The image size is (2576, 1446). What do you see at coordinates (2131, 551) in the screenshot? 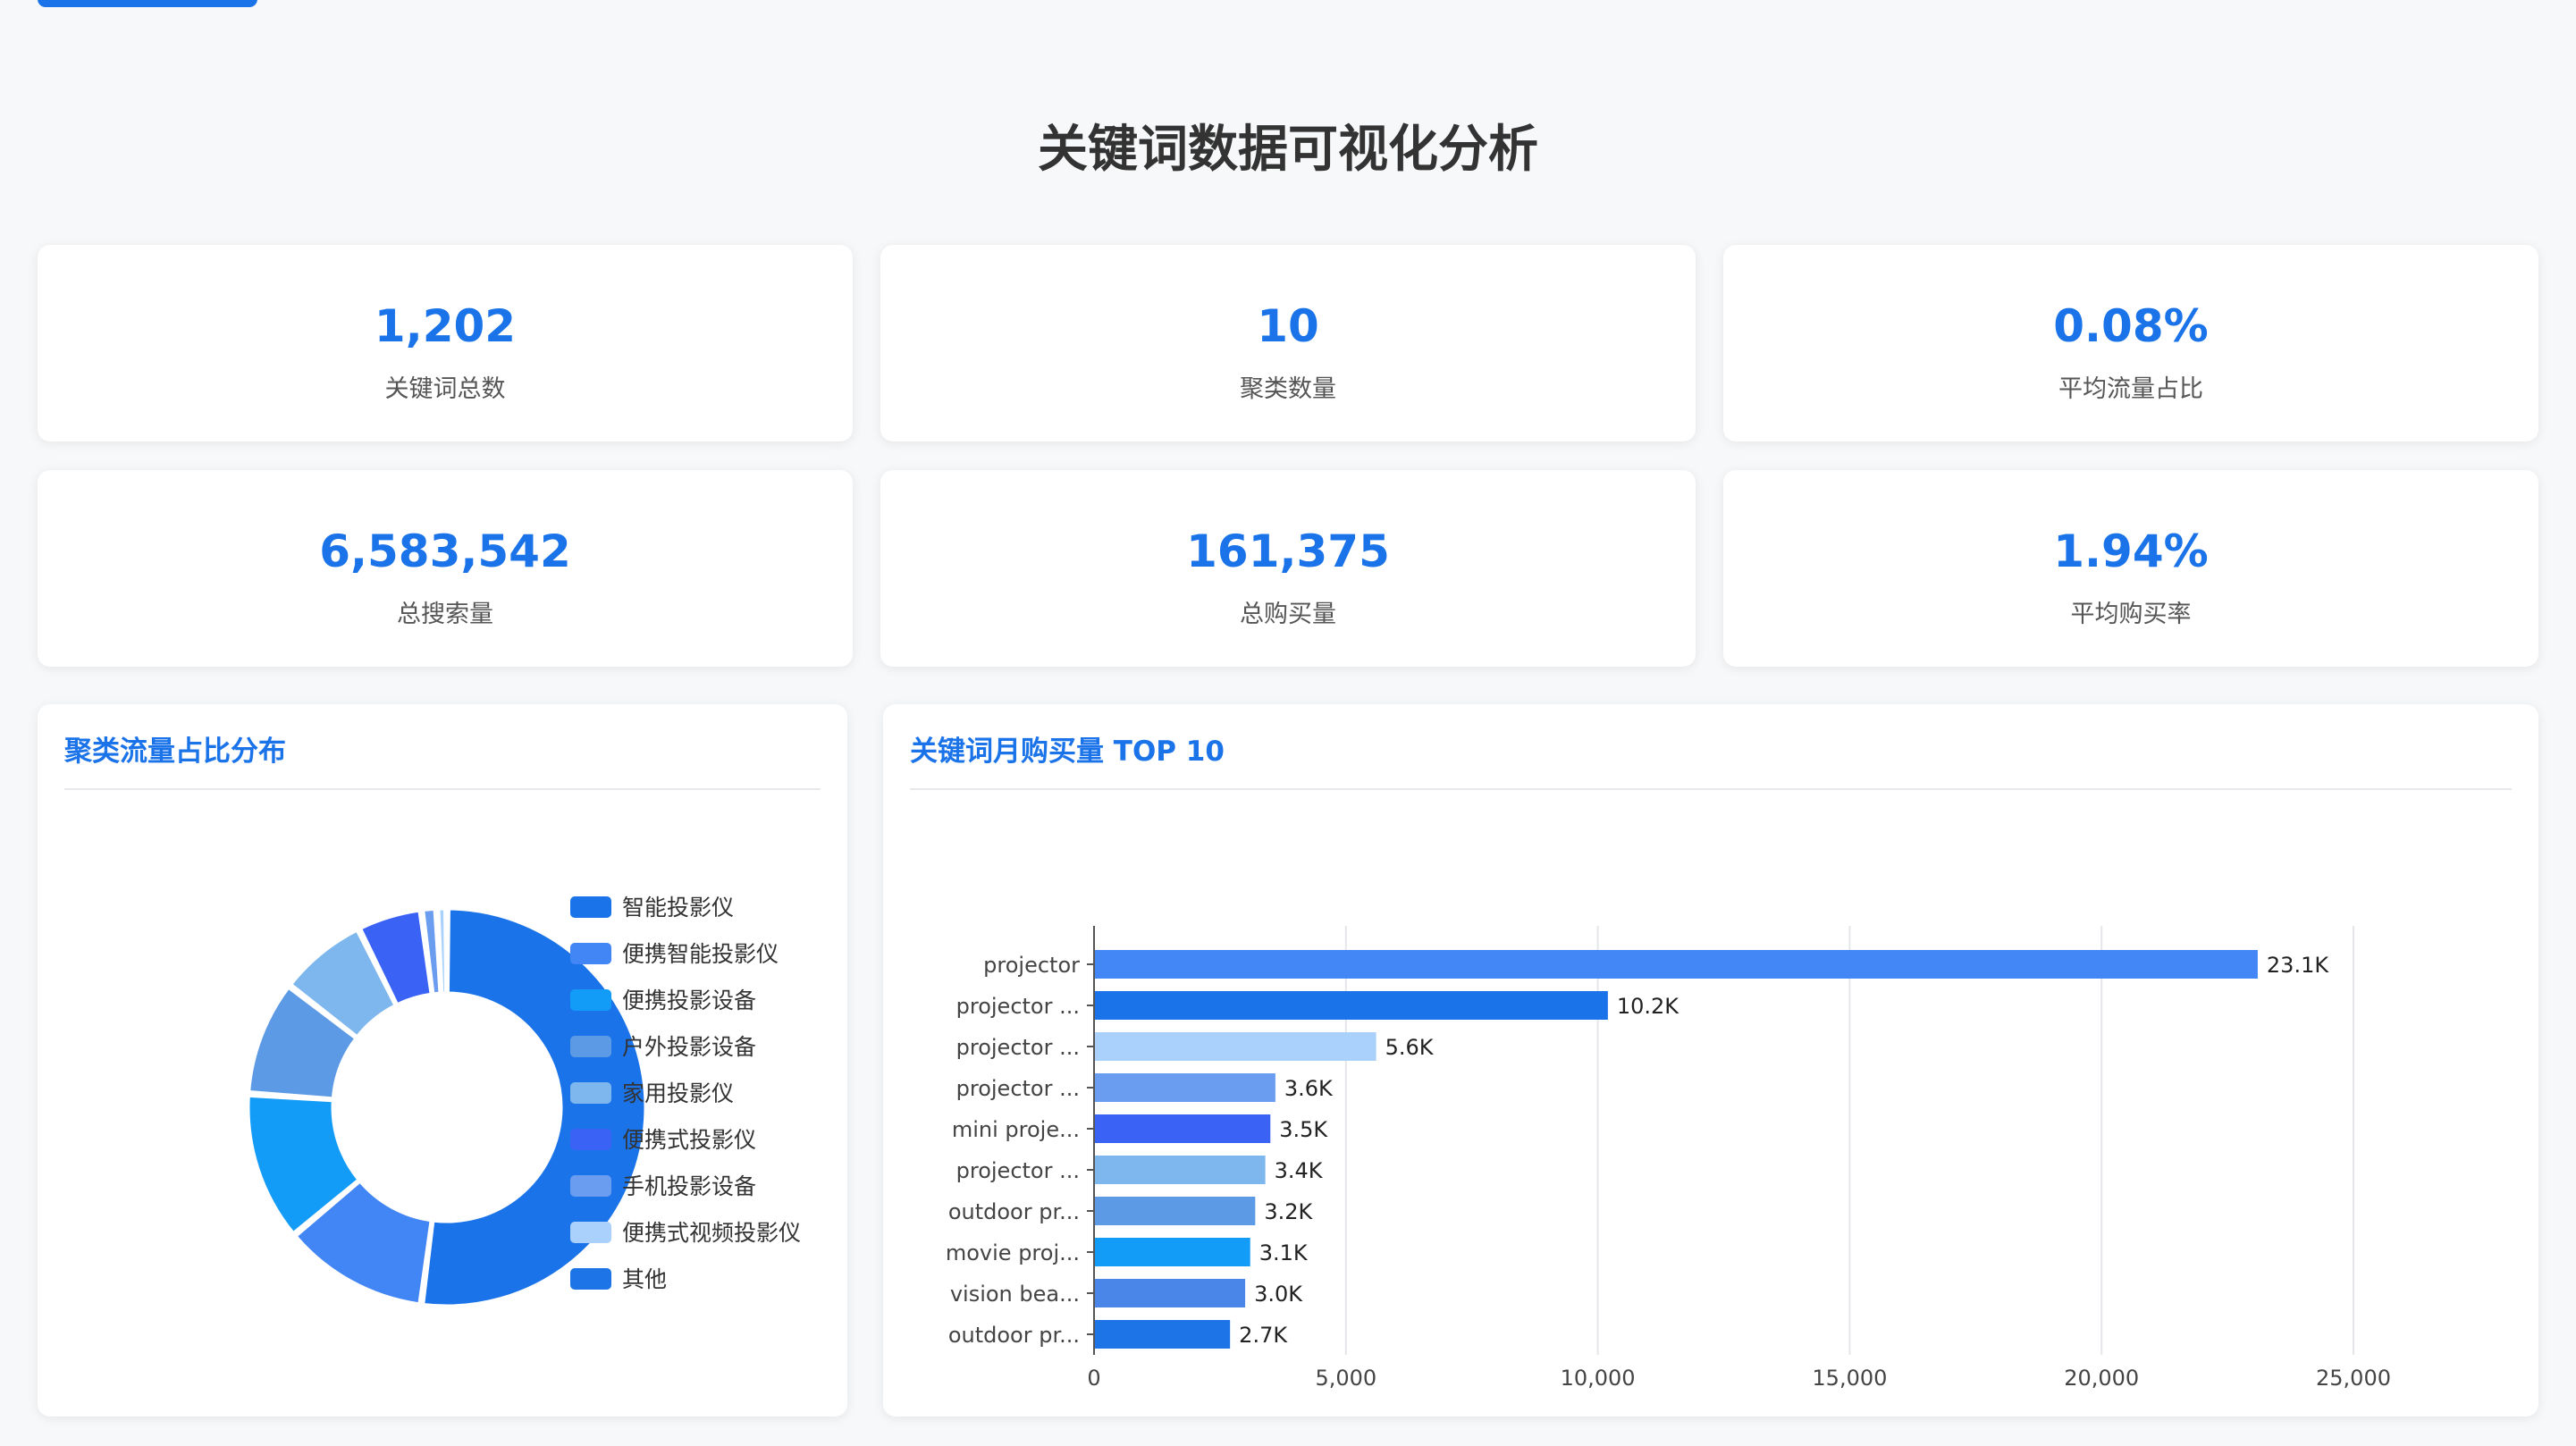
I see `stat-value: 1.94%` at bounding box center [2131, 551].